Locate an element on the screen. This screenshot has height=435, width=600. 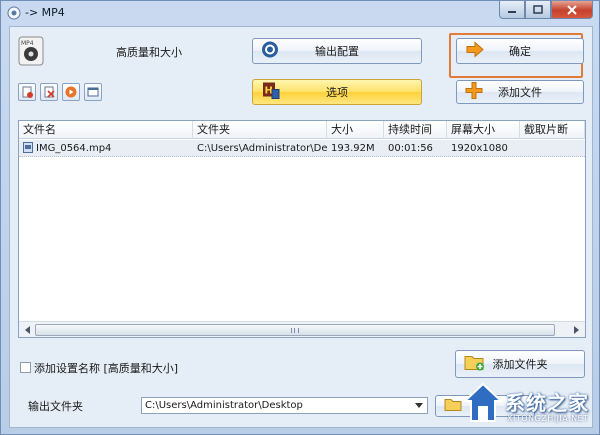
arrow-right-icon is located at coordinates (475, 51).